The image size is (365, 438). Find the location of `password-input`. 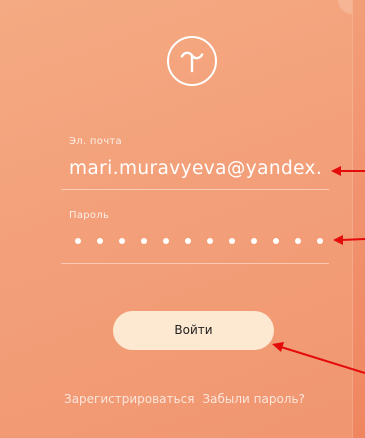

password-input is located at coordinates (200, 241).